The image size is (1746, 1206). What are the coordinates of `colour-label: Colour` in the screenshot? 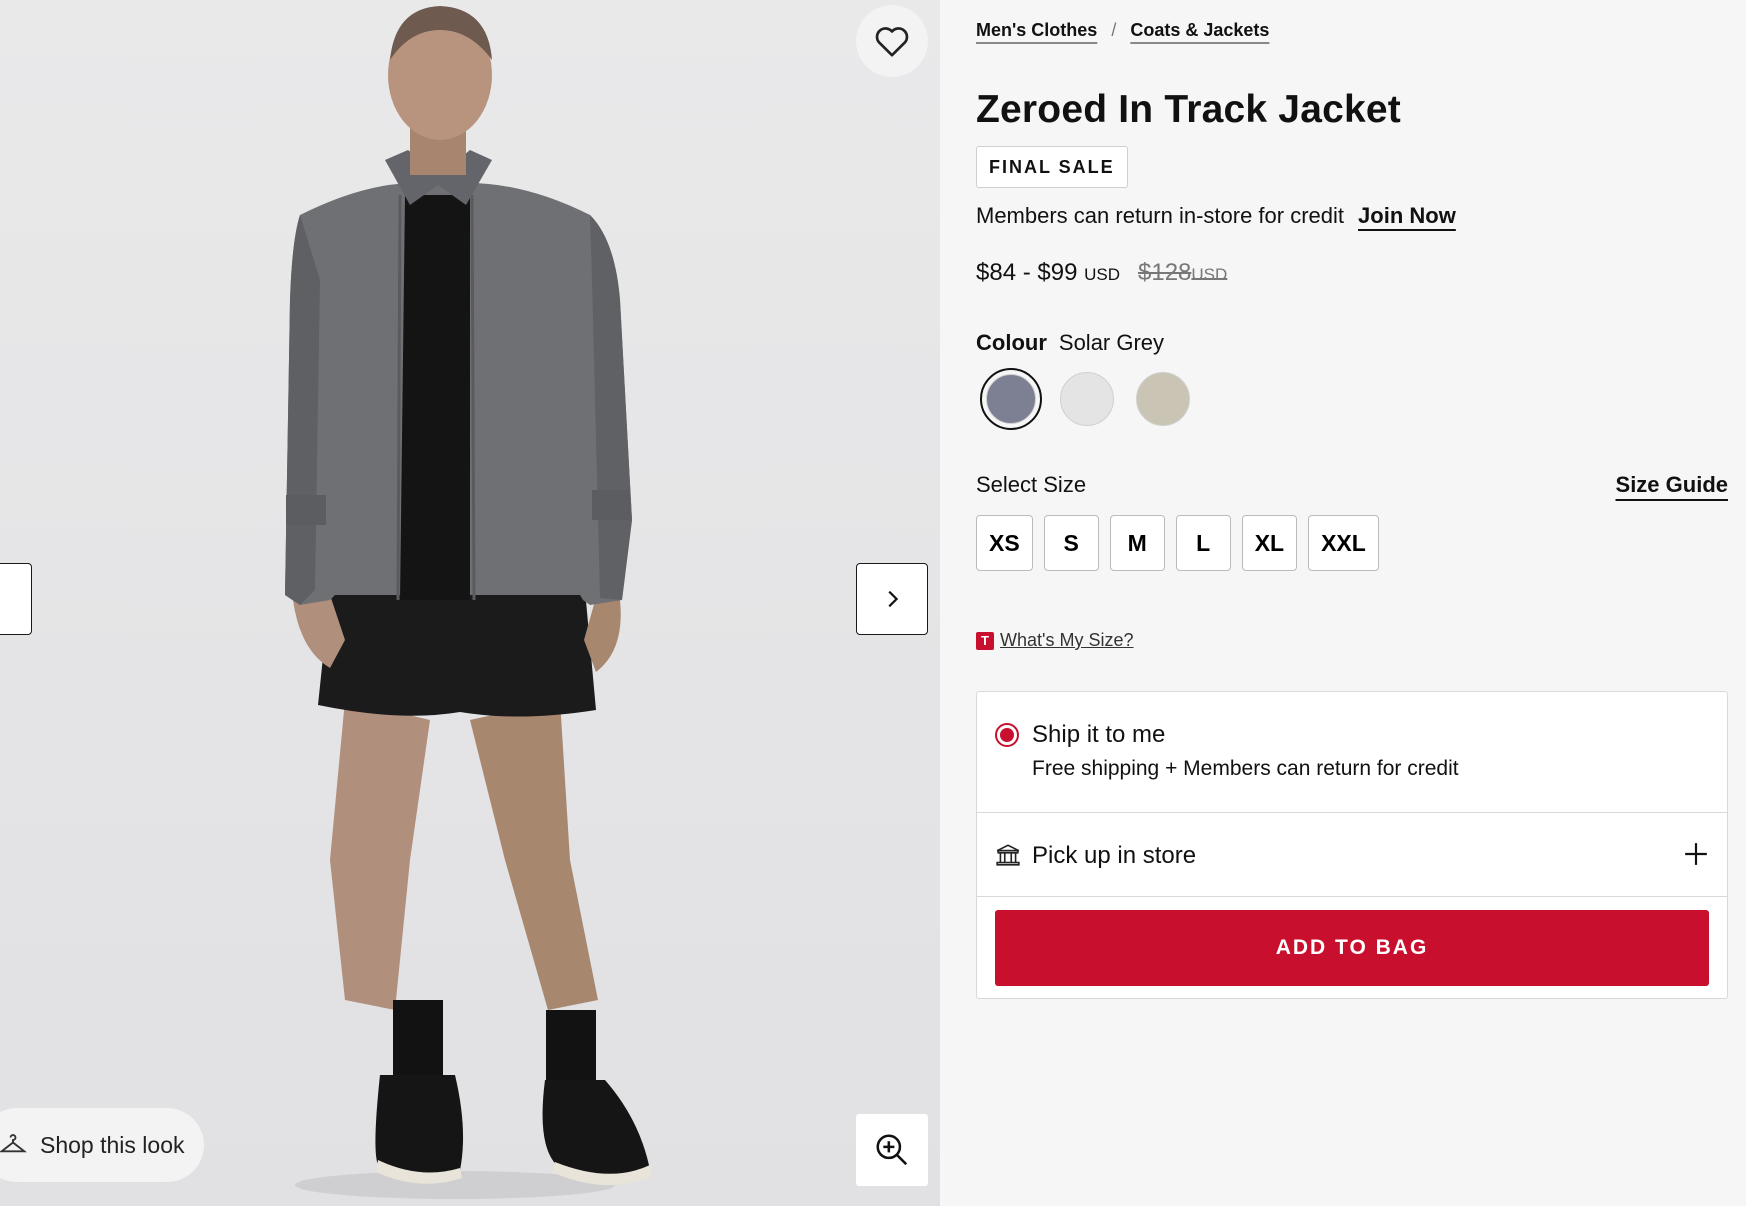 It's located at (1011, 342).